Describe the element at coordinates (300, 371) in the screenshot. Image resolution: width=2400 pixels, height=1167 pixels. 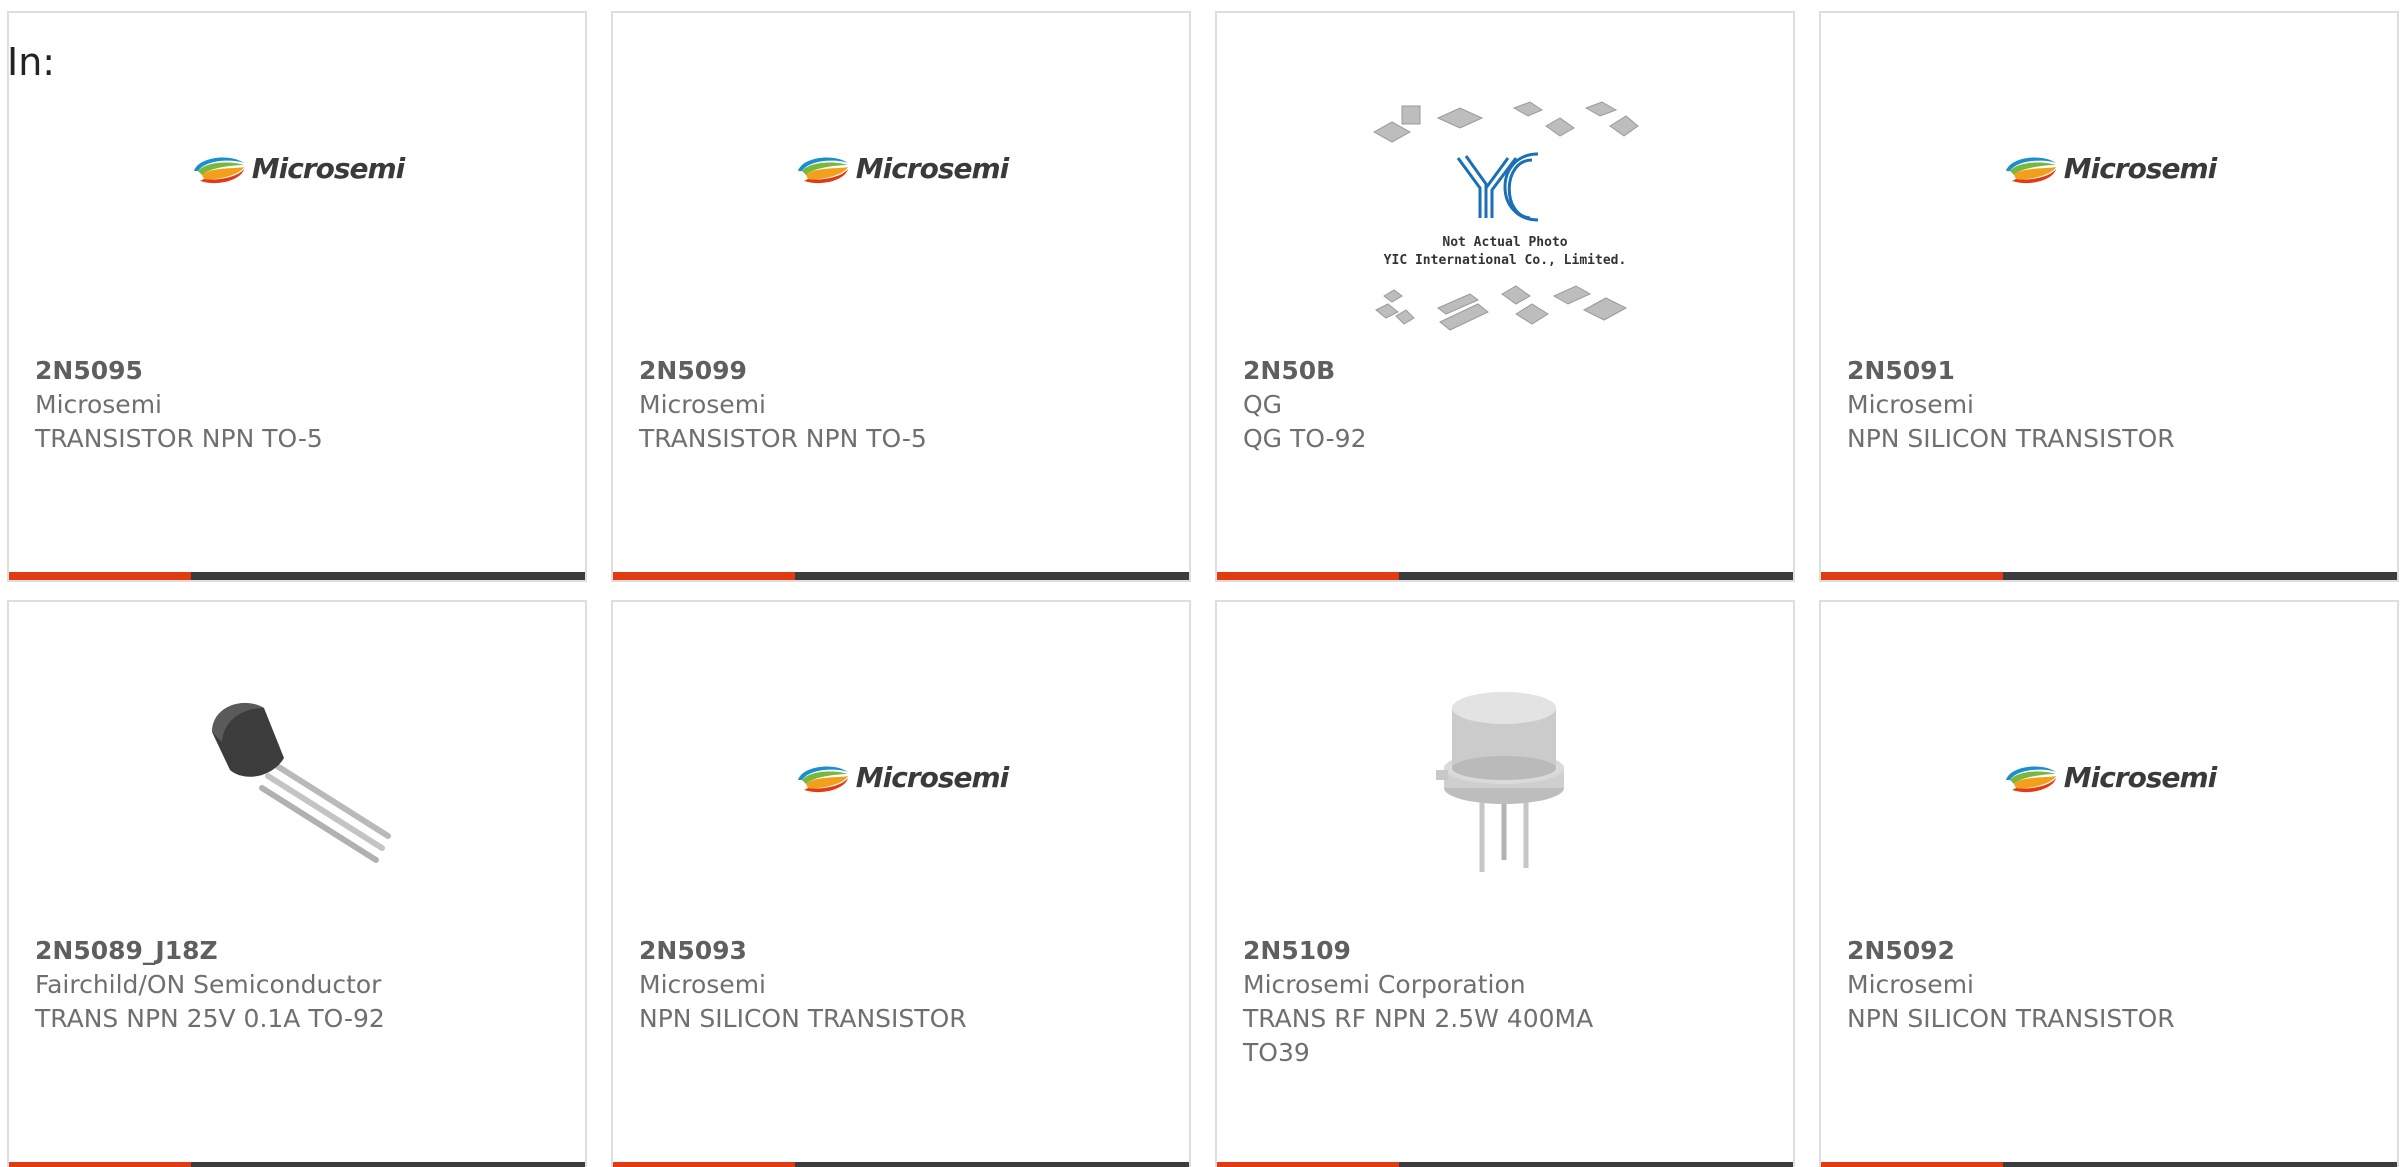
I see `part-number: 2N5095` at that location.